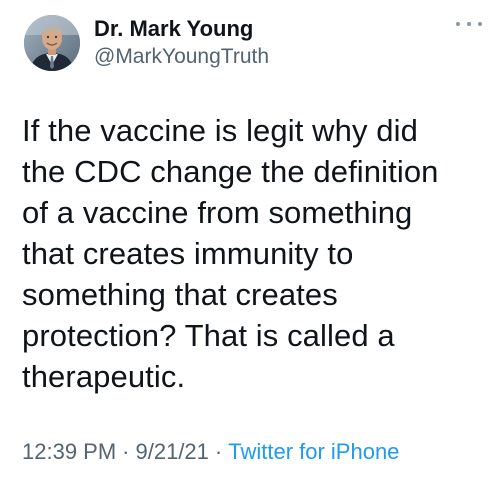 The width and height of the screenshot is (500, 494). What do you see at coordinates (69, 451) in the screenshot?
I see `tweet-time: 12:39 PM` at bounding box center [69, 451].